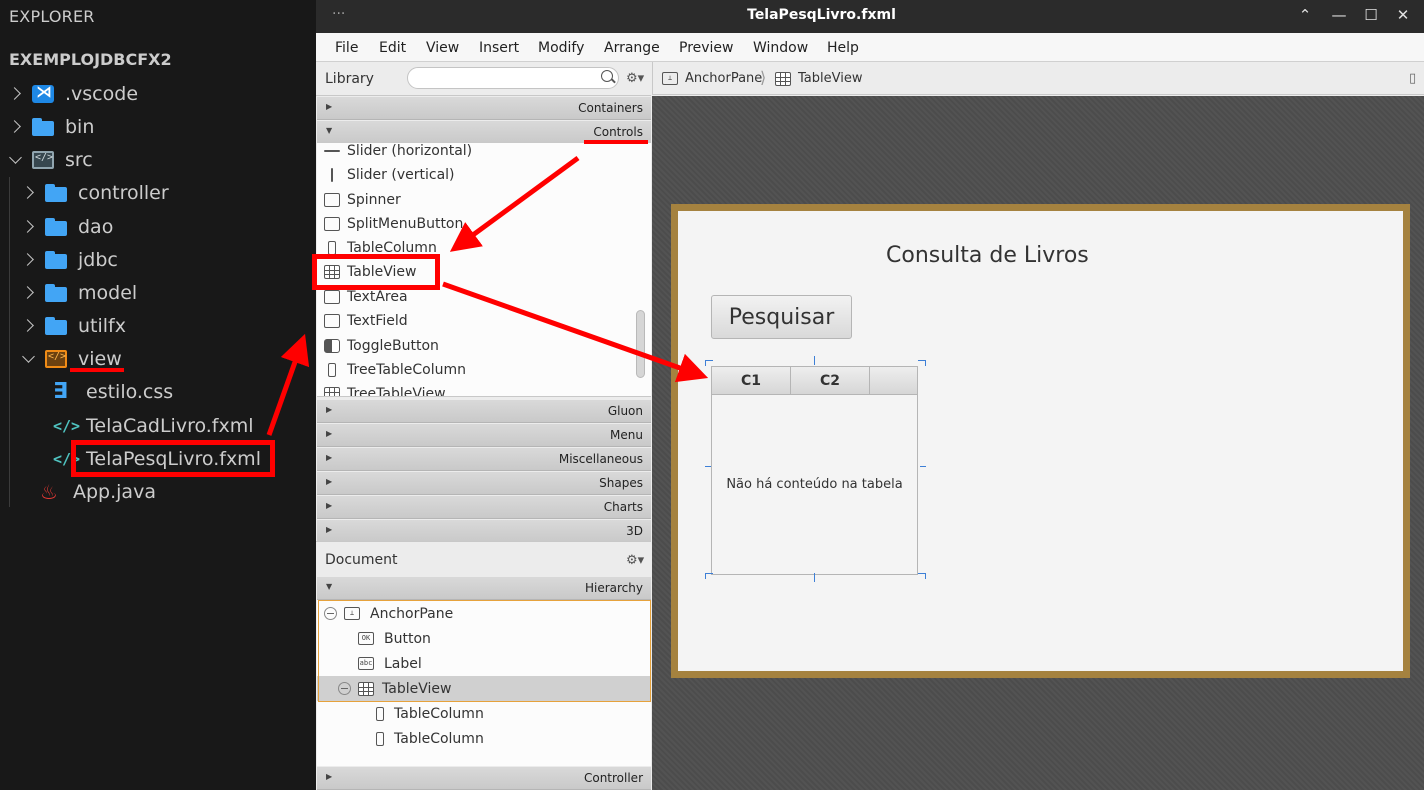 The image size is (1424, 790). I want to click on menu-window: Window, so click(780, 48).